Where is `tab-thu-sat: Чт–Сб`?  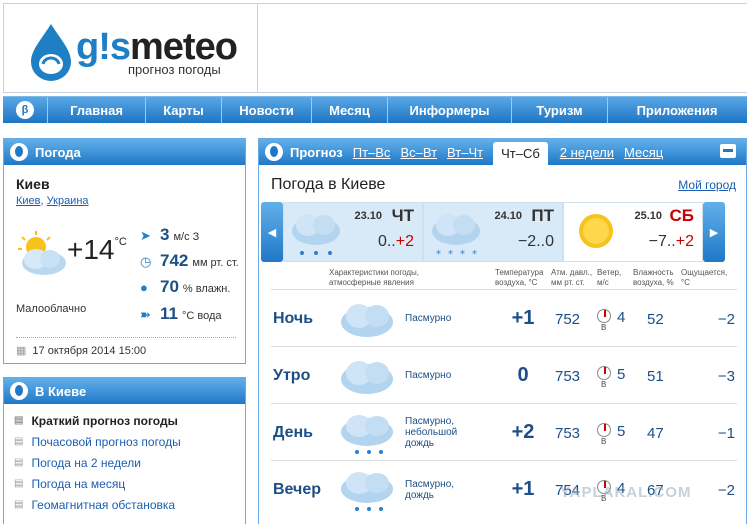
tab-thu-sat: Чт–Сб is located at coordinates (520, 153).